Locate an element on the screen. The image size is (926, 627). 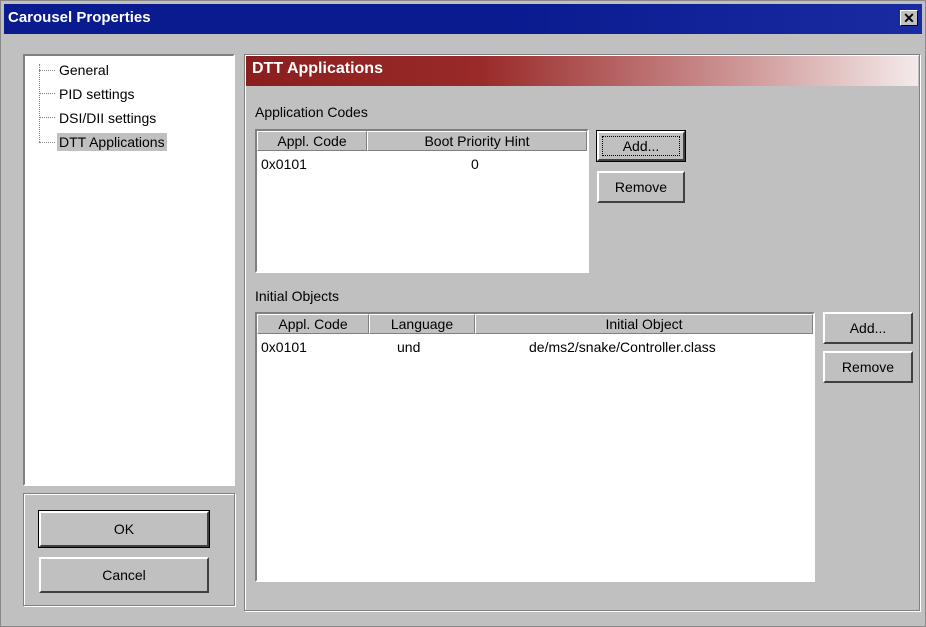
close-button: ✕ is located at coordinates (909, 18).